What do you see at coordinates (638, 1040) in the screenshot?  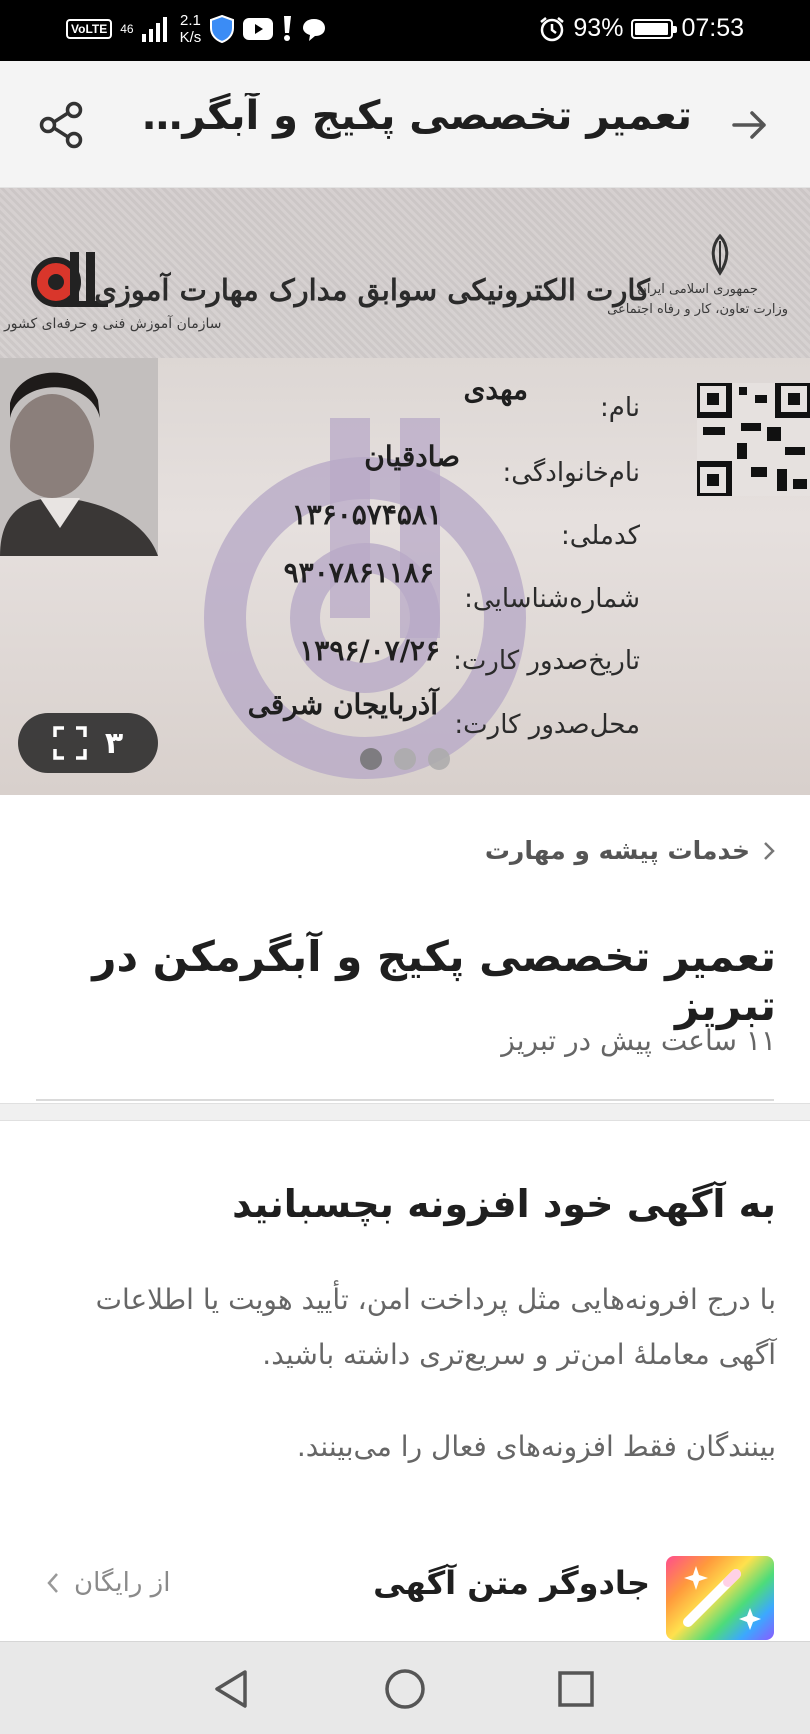 I see `ad-meta: ۱۱ ساعت پیش در تبریز` at bounding box center [638, 1040].